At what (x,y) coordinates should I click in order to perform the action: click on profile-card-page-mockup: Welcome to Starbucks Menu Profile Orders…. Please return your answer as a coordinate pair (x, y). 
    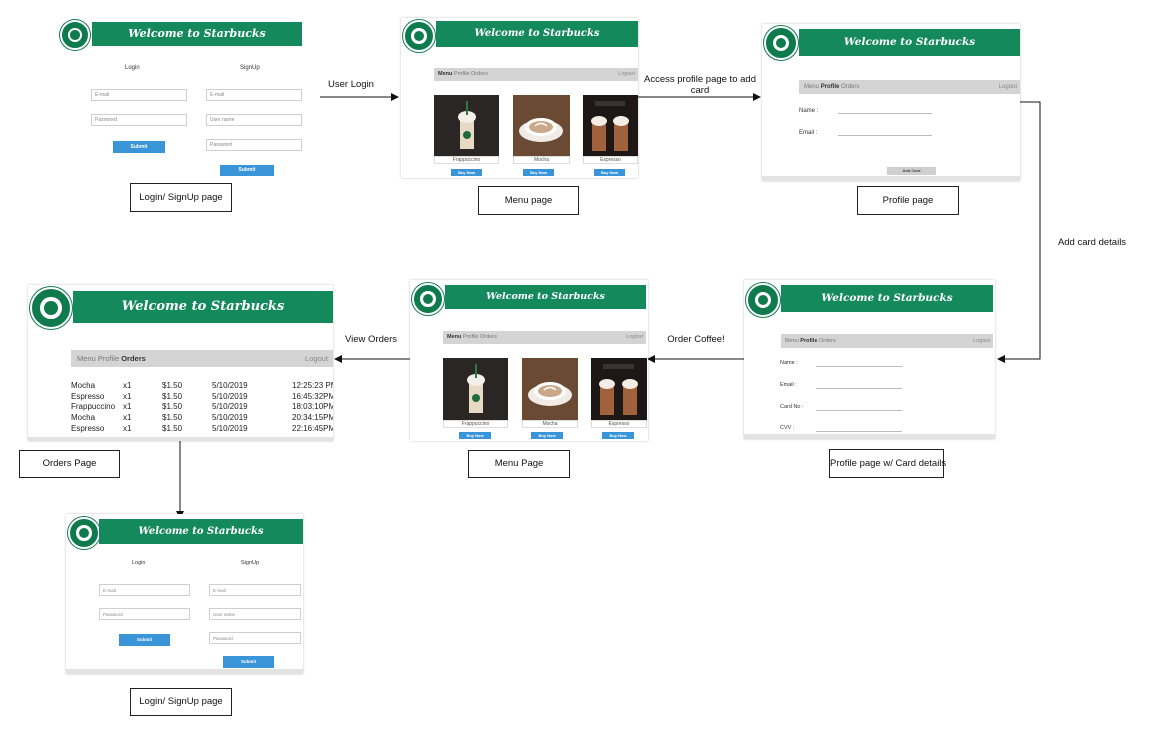
    Looking at the image, I should click on (869, 359).